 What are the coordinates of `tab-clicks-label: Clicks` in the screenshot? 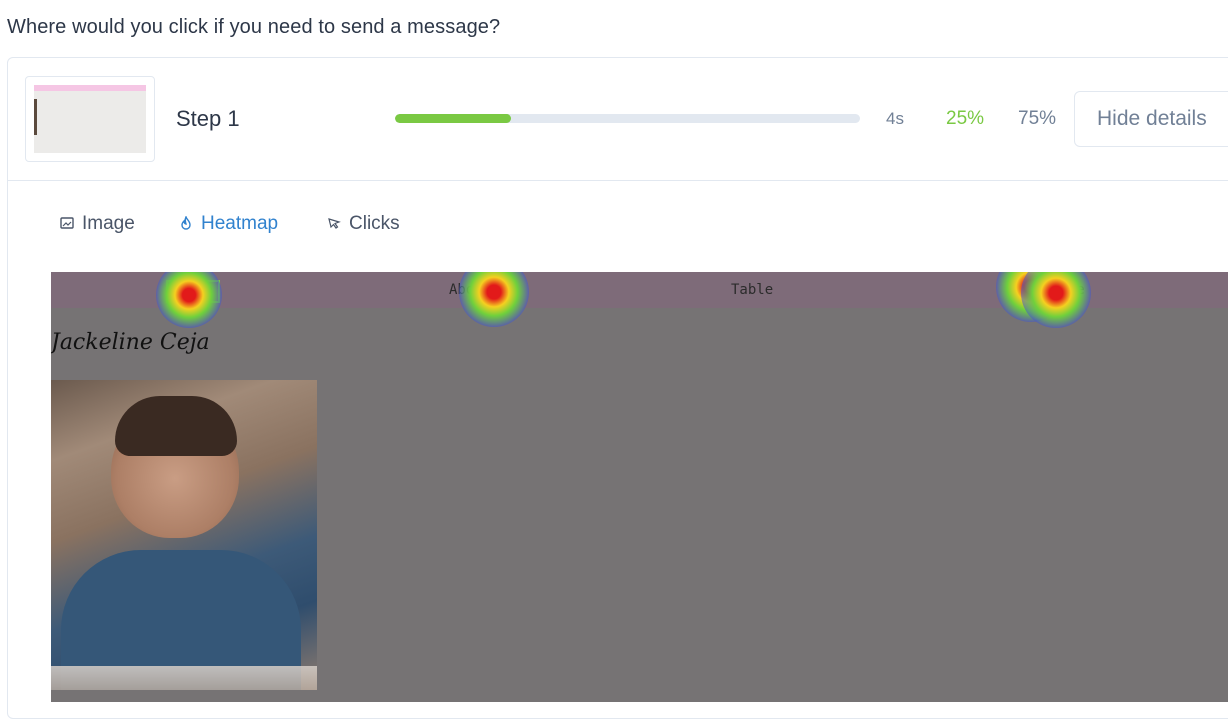 It's located at (374, 223).